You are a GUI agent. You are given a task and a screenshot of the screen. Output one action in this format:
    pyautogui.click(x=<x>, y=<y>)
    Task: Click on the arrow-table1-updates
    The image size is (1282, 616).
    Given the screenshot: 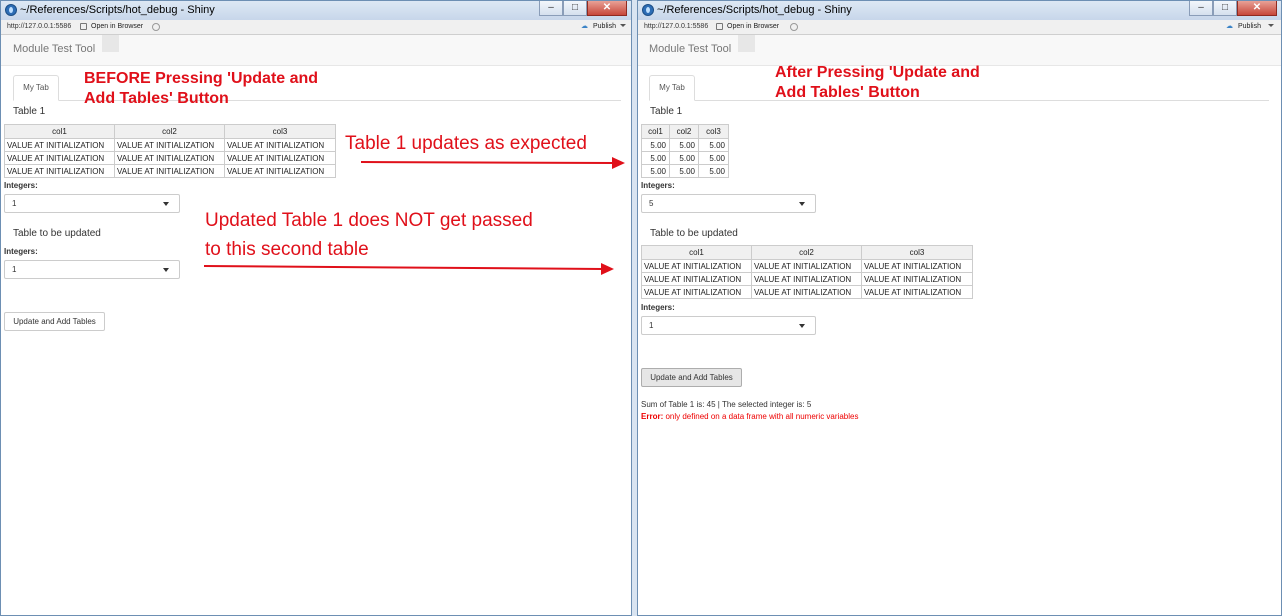 What is the action you would take?
    pyautogui.click(x=492, y=163)
    